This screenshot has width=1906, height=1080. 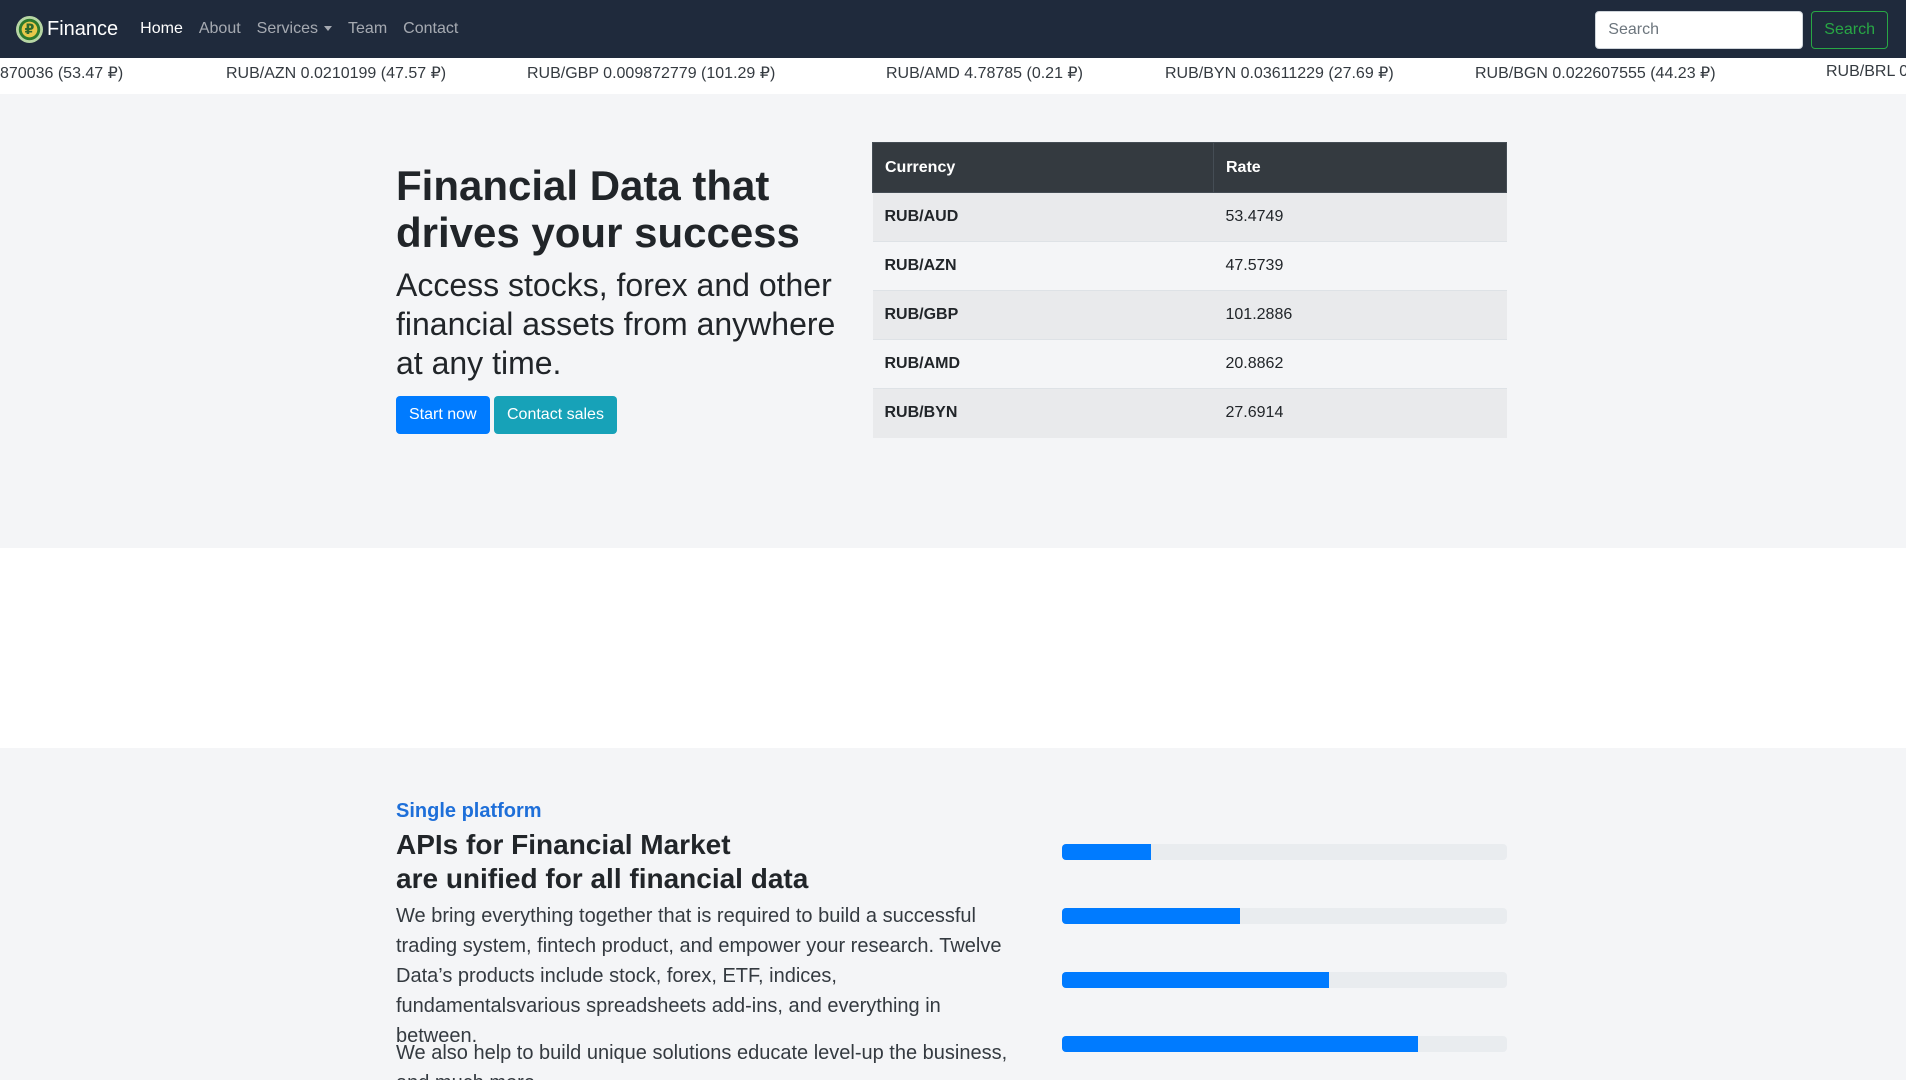 I want to click on table-row: RUB/BYN 27.6914, so click(x=1189, y=413).